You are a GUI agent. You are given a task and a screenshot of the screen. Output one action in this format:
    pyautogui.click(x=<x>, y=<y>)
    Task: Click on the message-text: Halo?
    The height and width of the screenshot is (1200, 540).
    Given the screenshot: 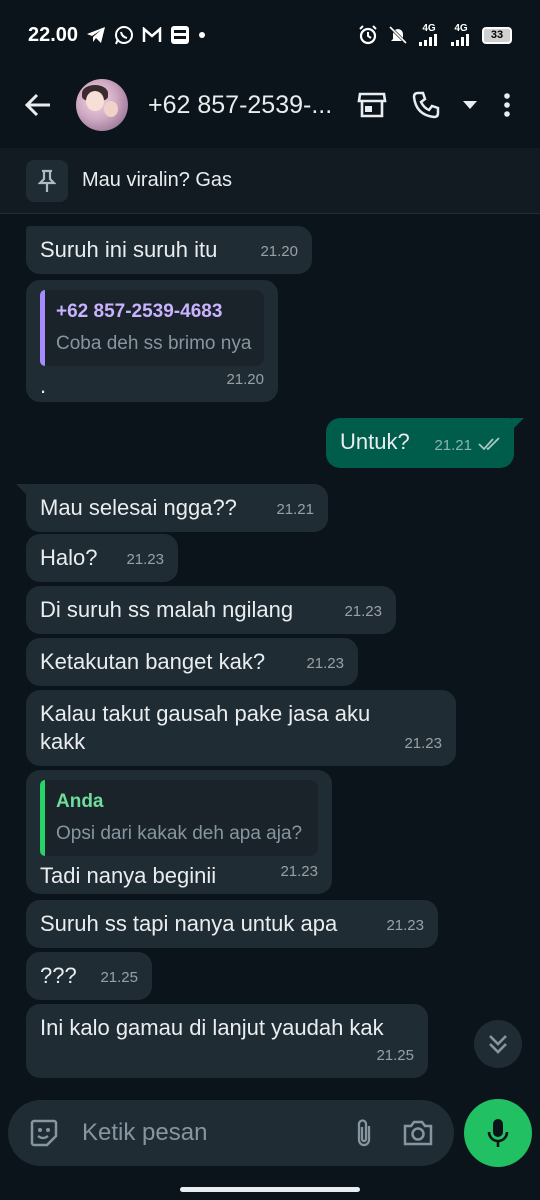 What is the action you would take?
    pyautogui.click(x=69, y=557)
    